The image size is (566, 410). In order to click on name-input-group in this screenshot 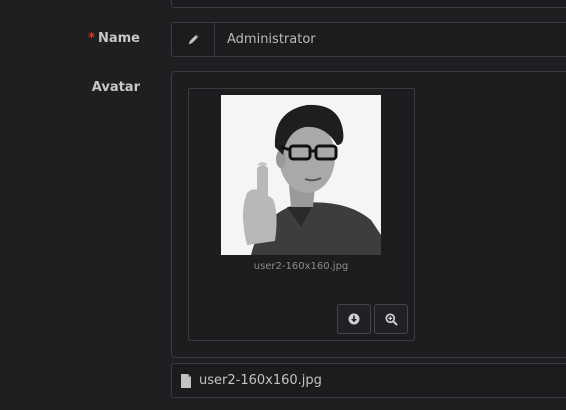, I will do `click(368, 39)`.